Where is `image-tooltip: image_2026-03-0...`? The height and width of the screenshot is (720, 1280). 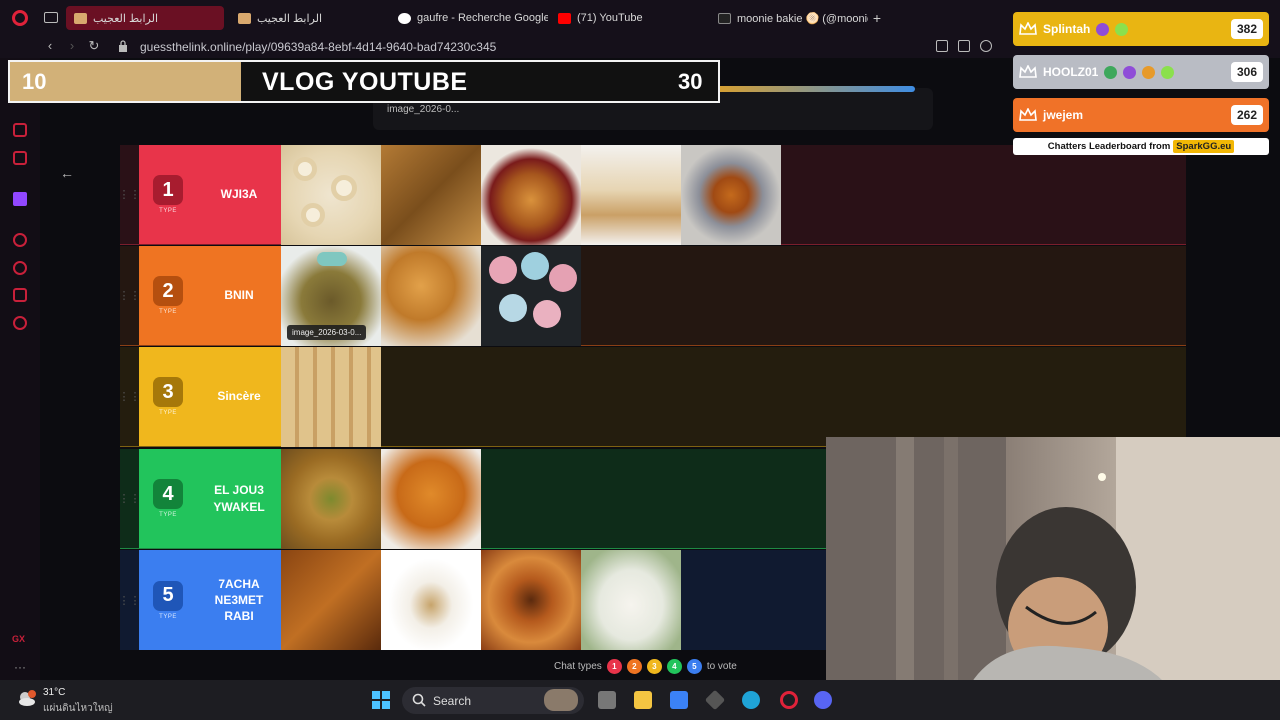
image-tooltip: image_2026-03-0... is located at coordinates (327, 332).